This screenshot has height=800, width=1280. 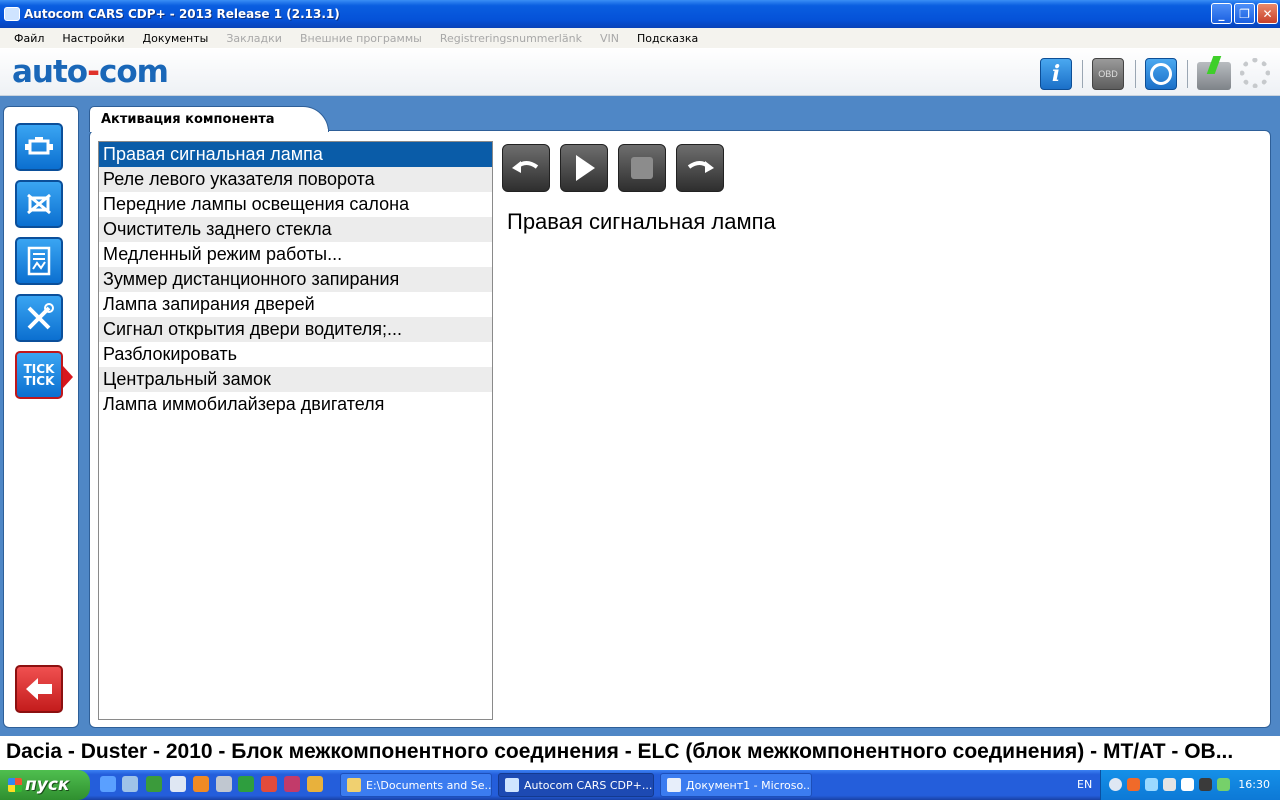 What do you see at coordinates (133, 72) in the screenshot?
I see `logo-part-right: com` at bounding box center [133, 72].